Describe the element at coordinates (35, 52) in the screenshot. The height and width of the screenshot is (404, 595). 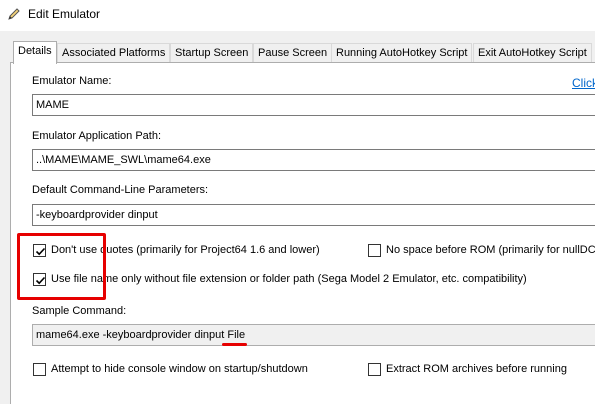
I see `tab-details: Details` at that location.